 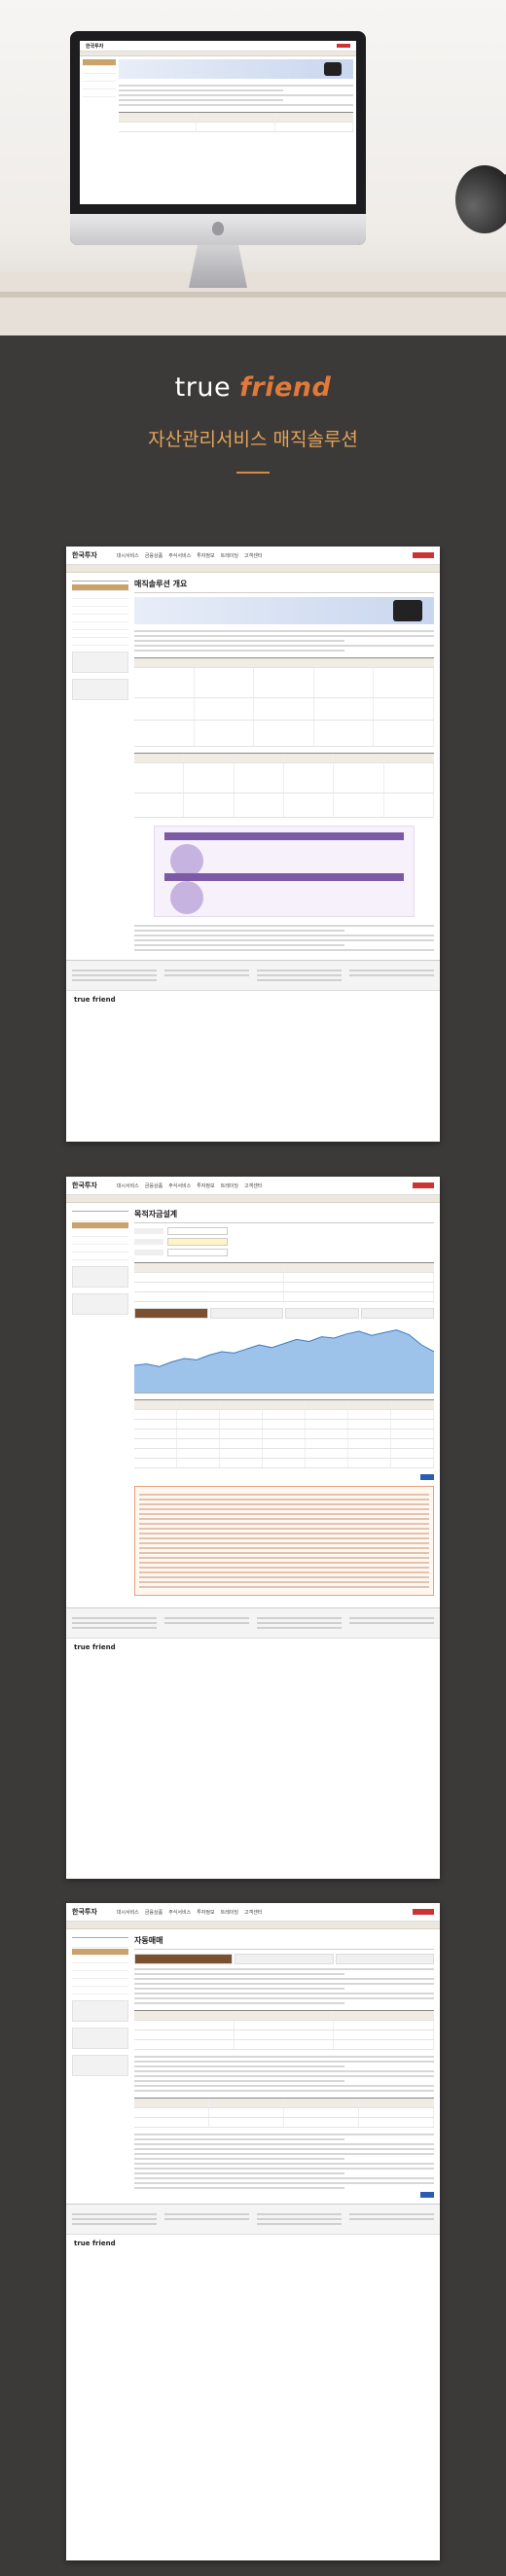 I want to click on apple-logo-icon, so click(x=218, y=229).